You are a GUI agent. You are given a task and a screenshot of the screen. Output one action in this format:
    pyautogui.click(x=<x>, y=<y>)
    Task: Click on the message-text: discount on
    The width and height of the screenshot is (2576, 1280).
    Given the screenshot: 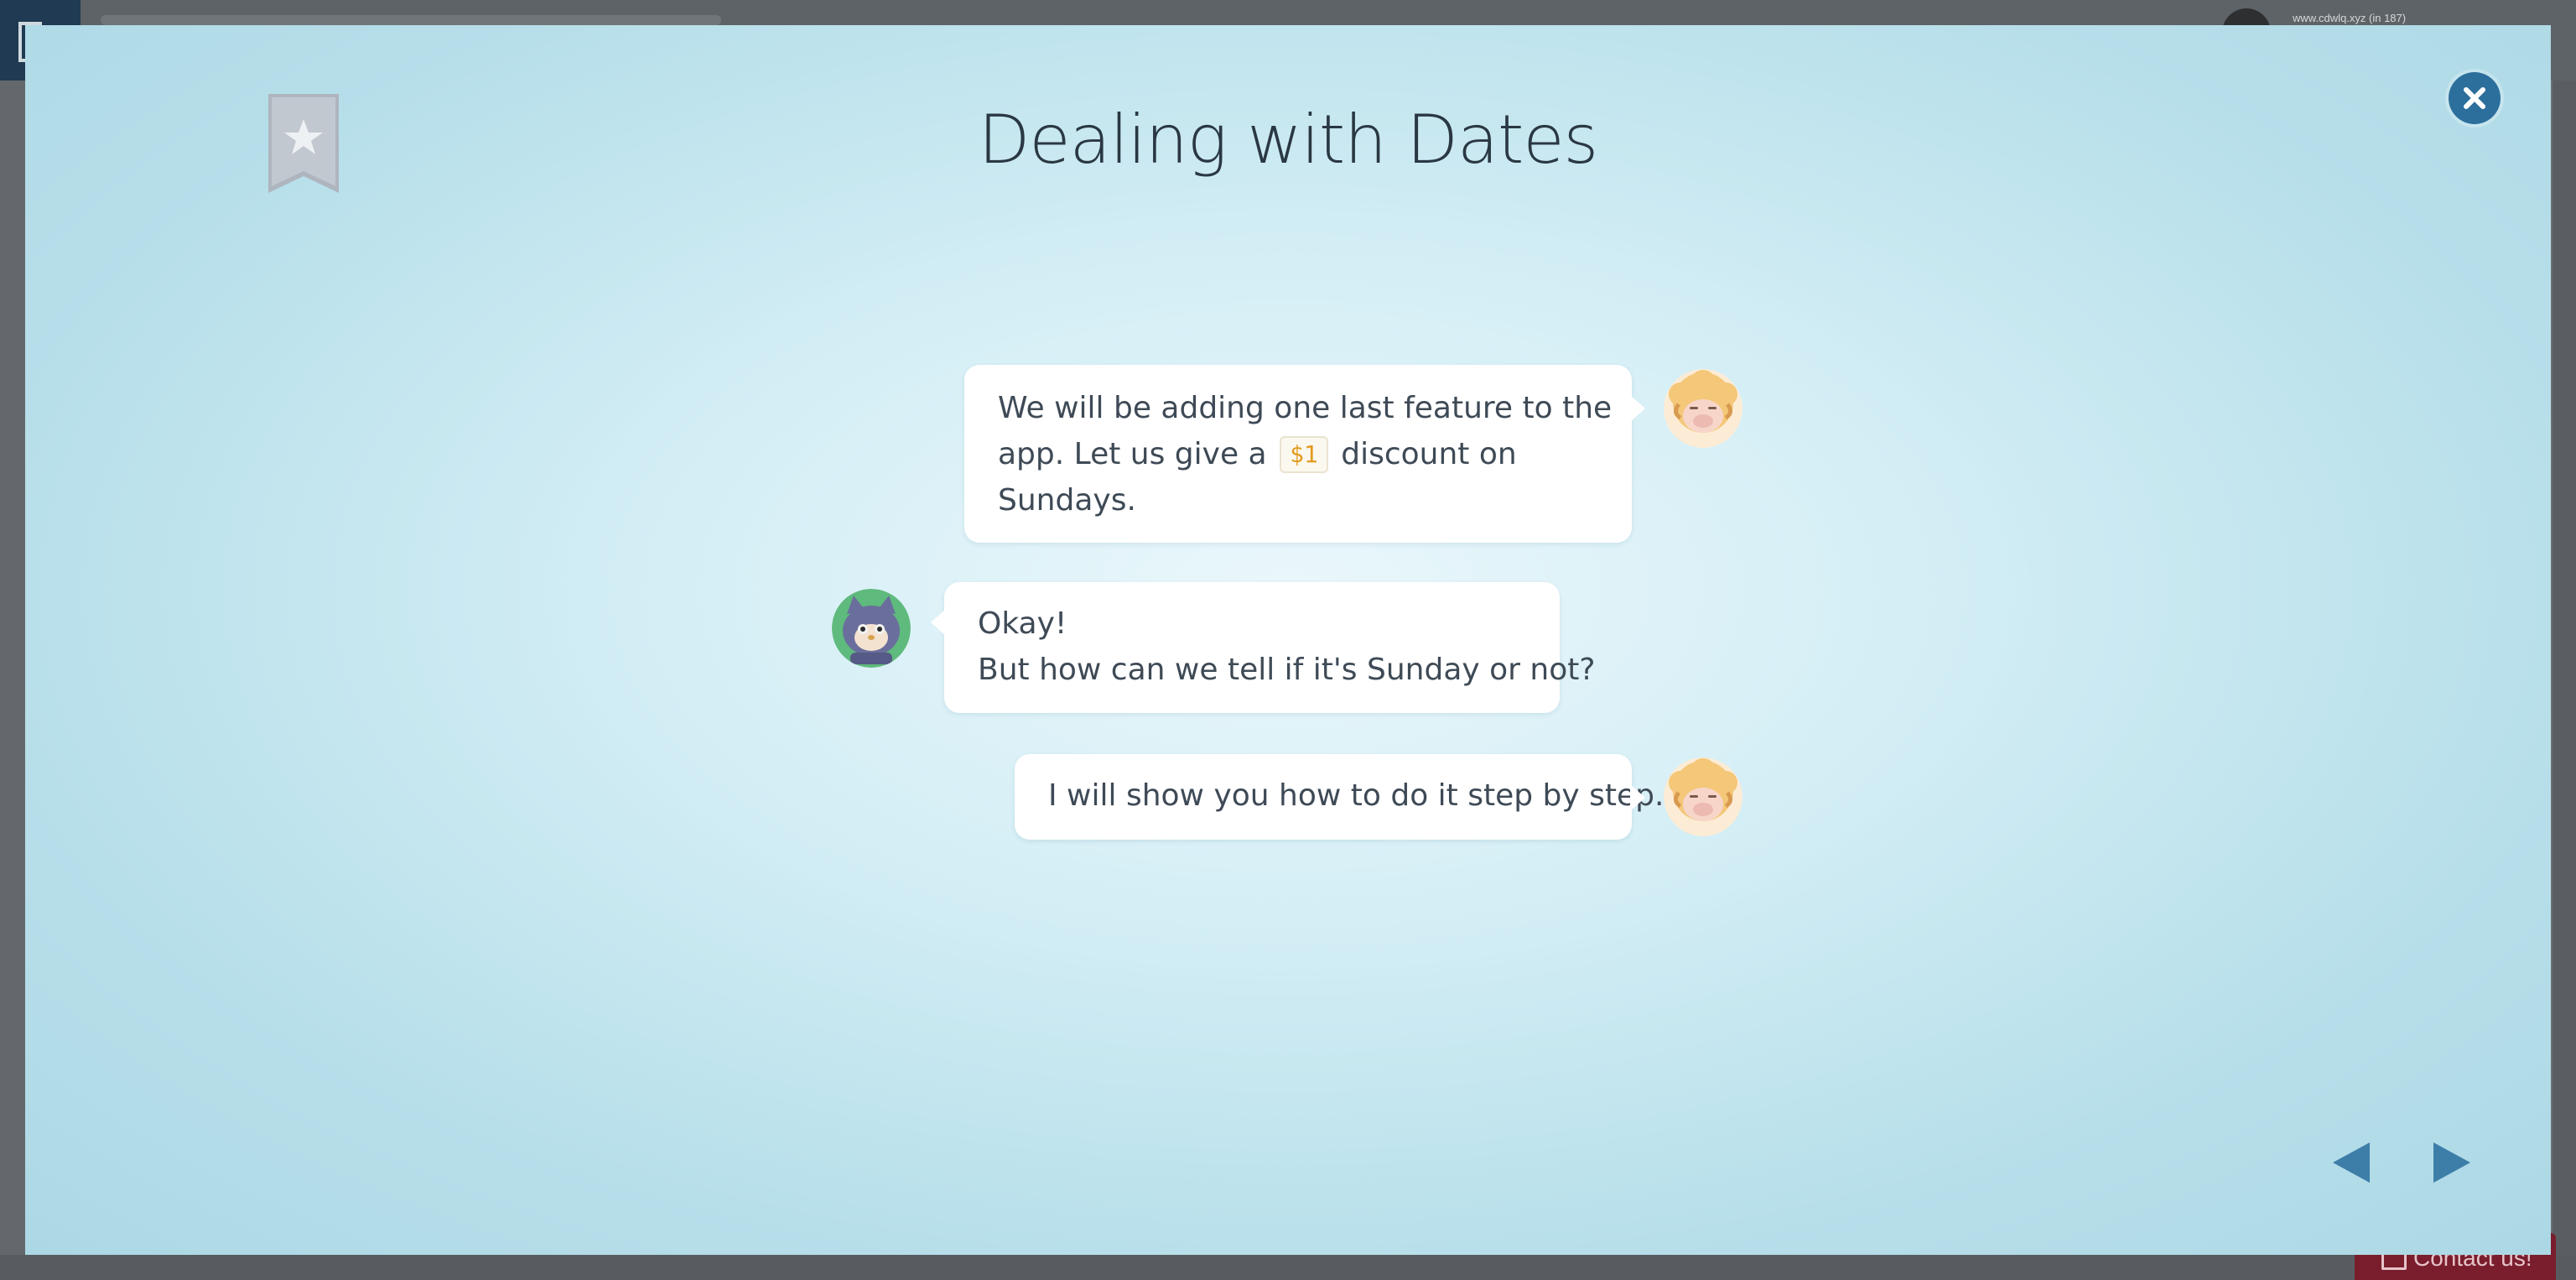 What is the action you would take?
    pyautogui.click(x=1429, y=454)
    